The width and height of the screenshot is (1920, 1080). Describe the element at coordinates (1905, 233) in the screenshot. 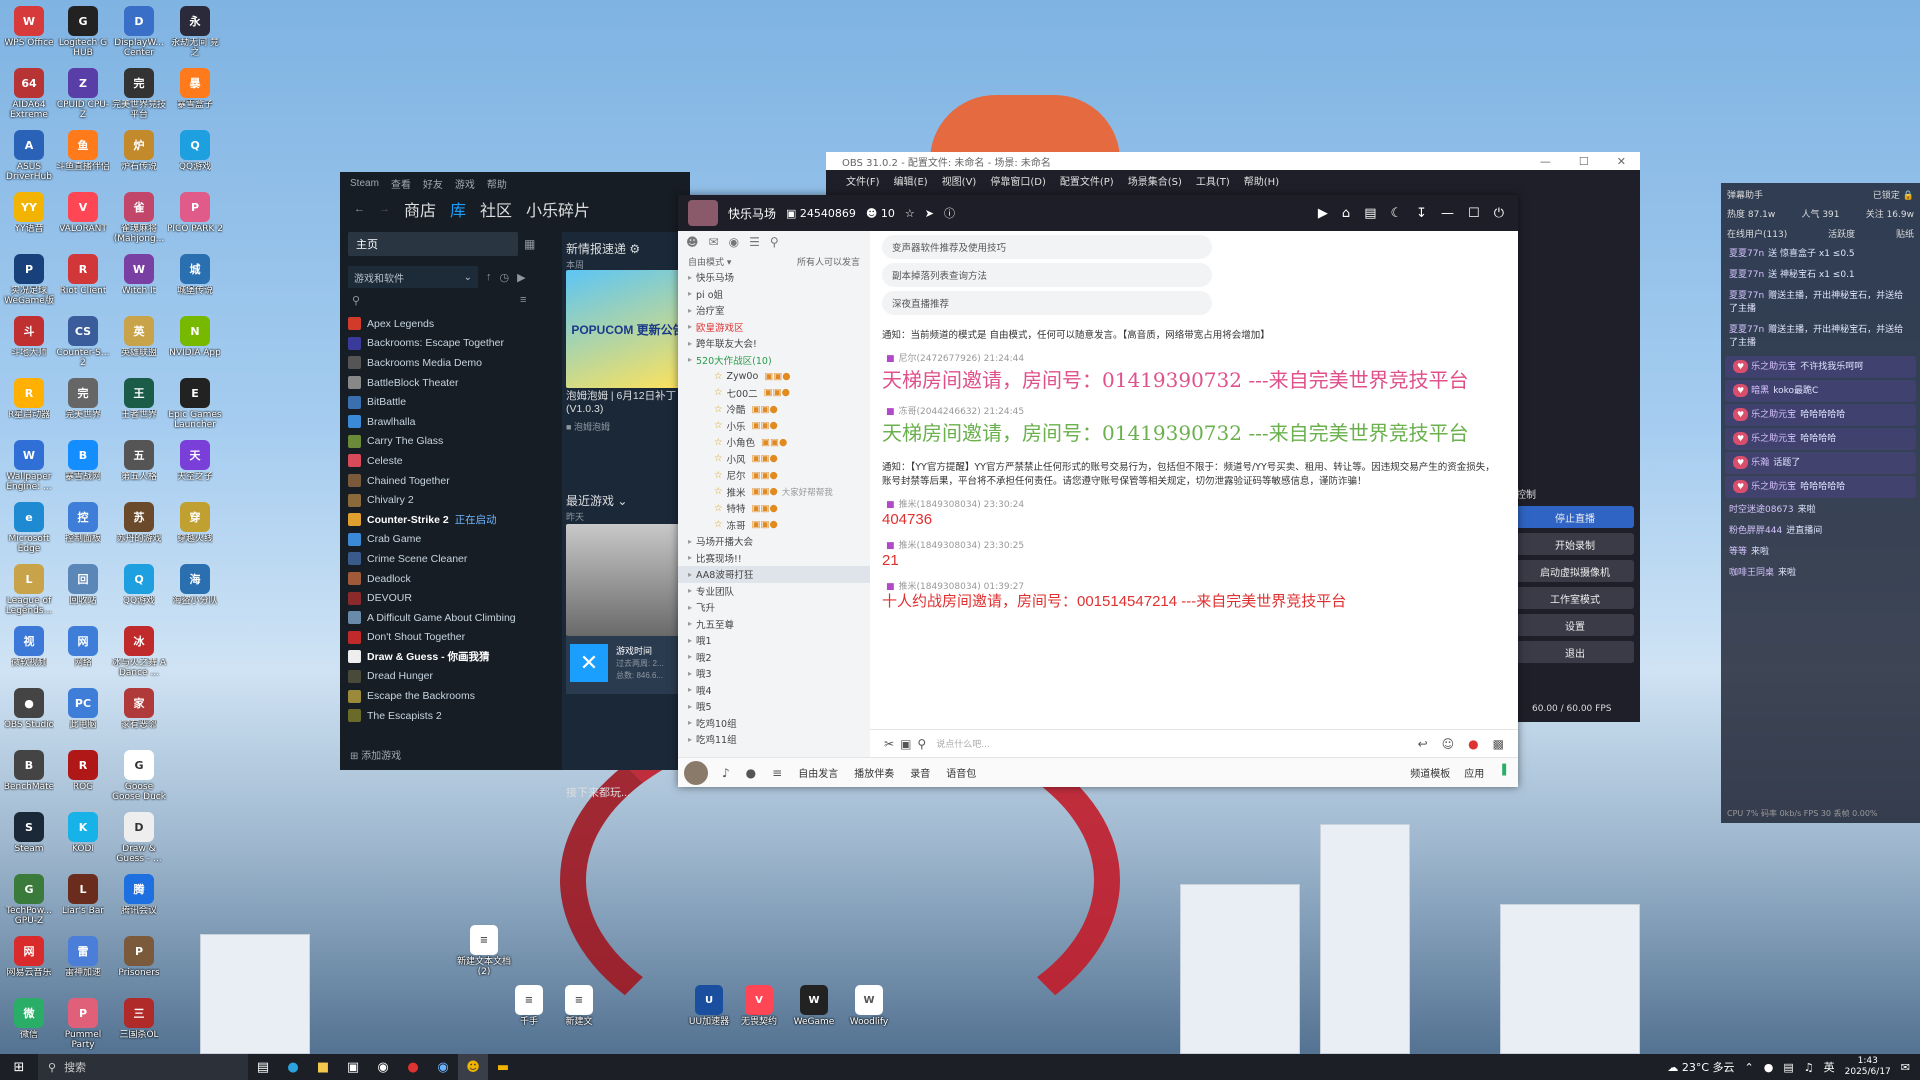

I see `danmu-tab: 贴纸` at that location.